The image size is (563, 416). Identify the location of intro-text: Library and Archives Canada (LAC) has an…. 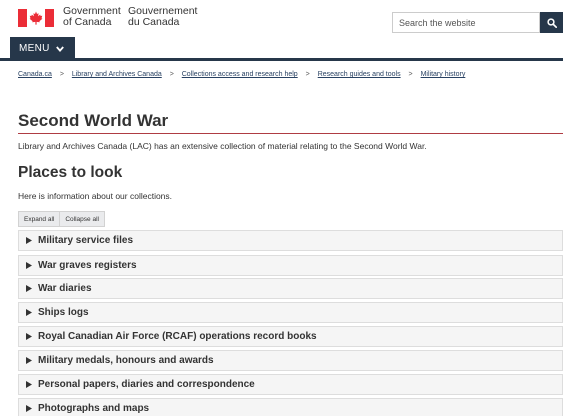
(222, 146).